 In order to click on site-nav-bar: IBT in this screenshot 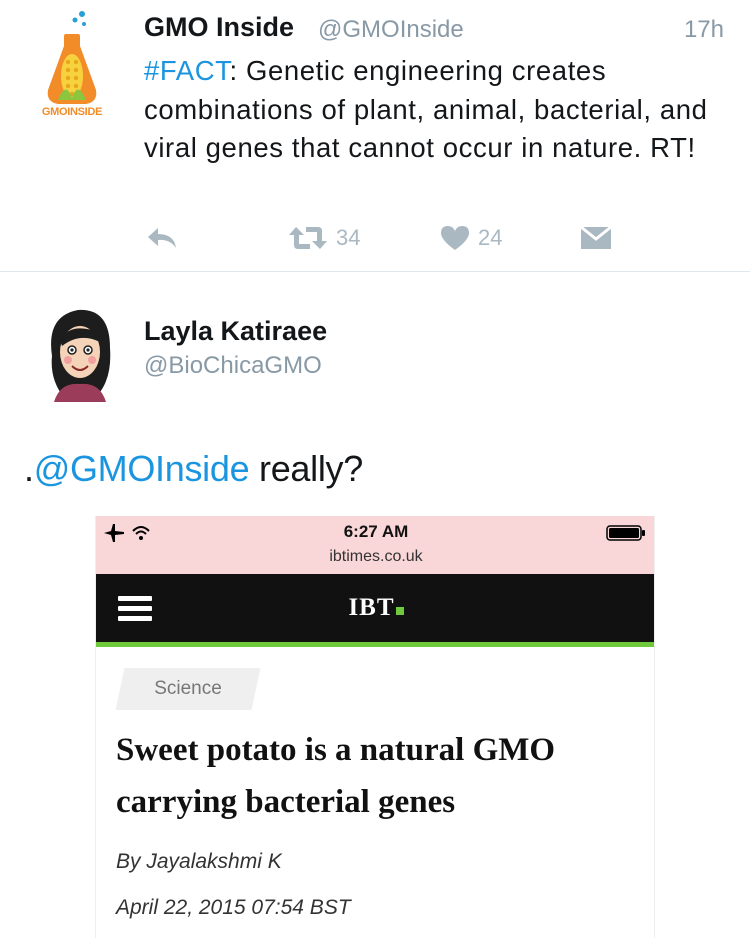, I will do `click(375, 608)`.